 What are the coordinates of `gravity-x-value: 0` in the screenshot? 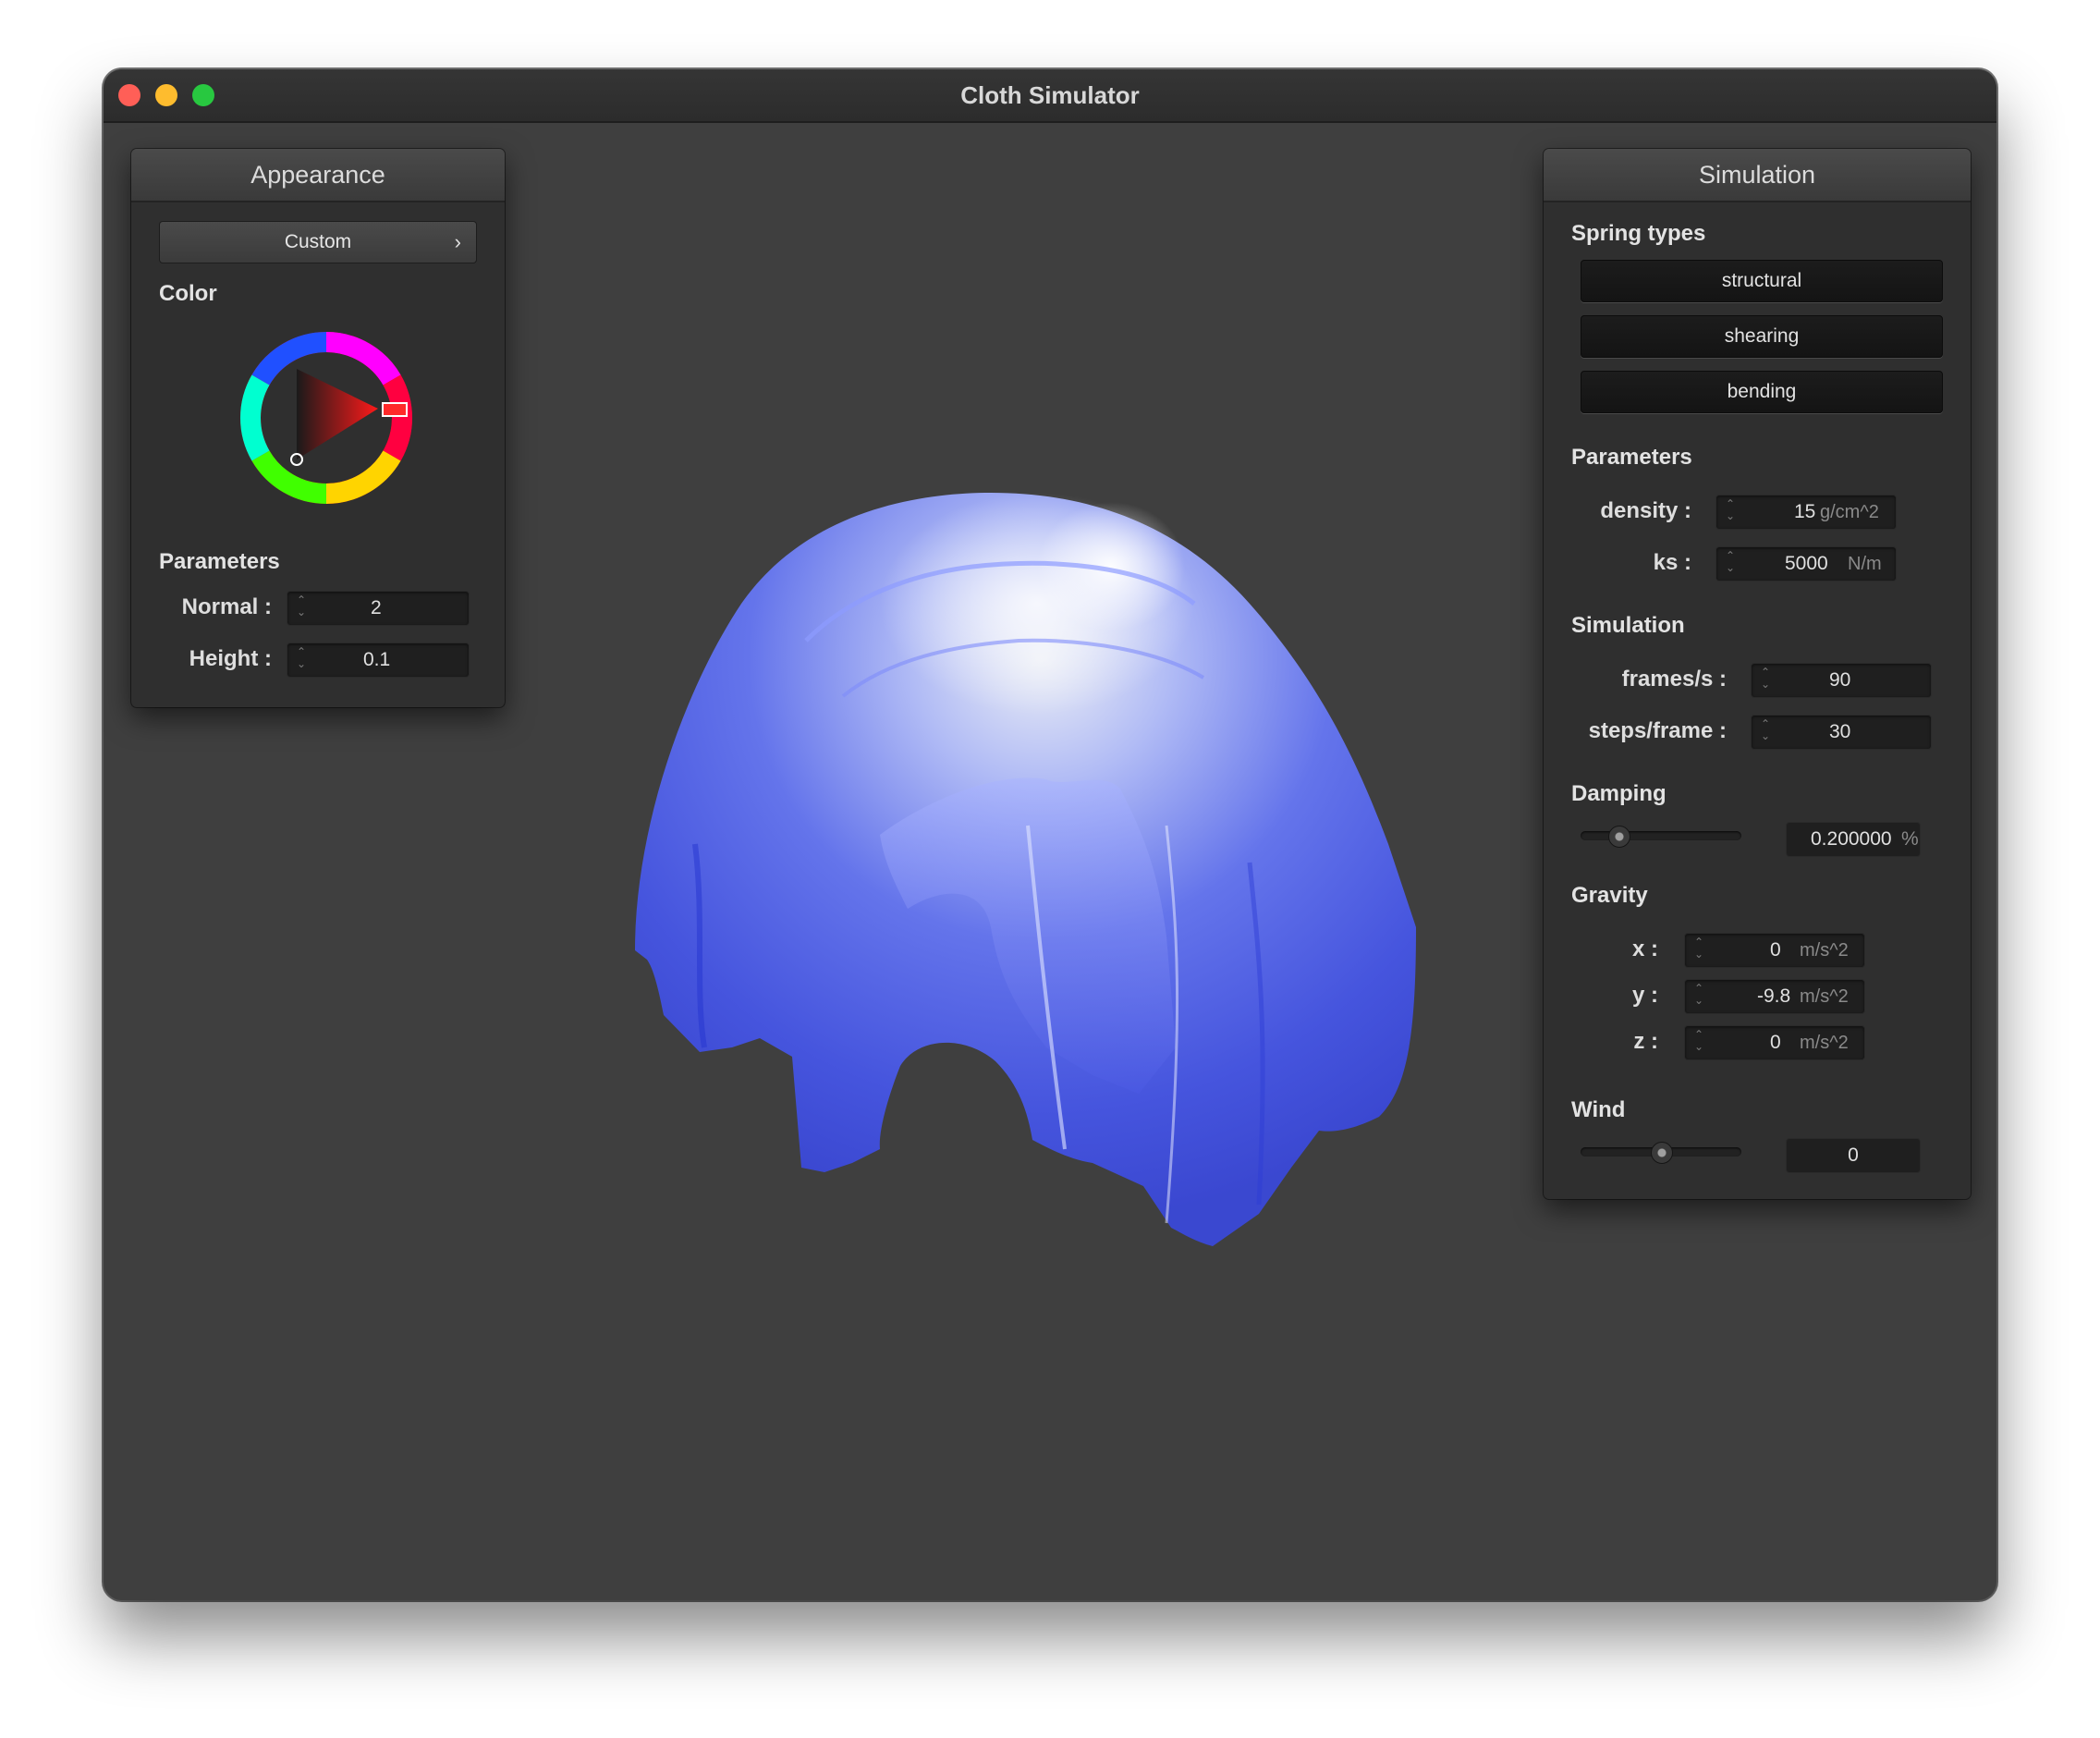 It's located at (1776, 950).